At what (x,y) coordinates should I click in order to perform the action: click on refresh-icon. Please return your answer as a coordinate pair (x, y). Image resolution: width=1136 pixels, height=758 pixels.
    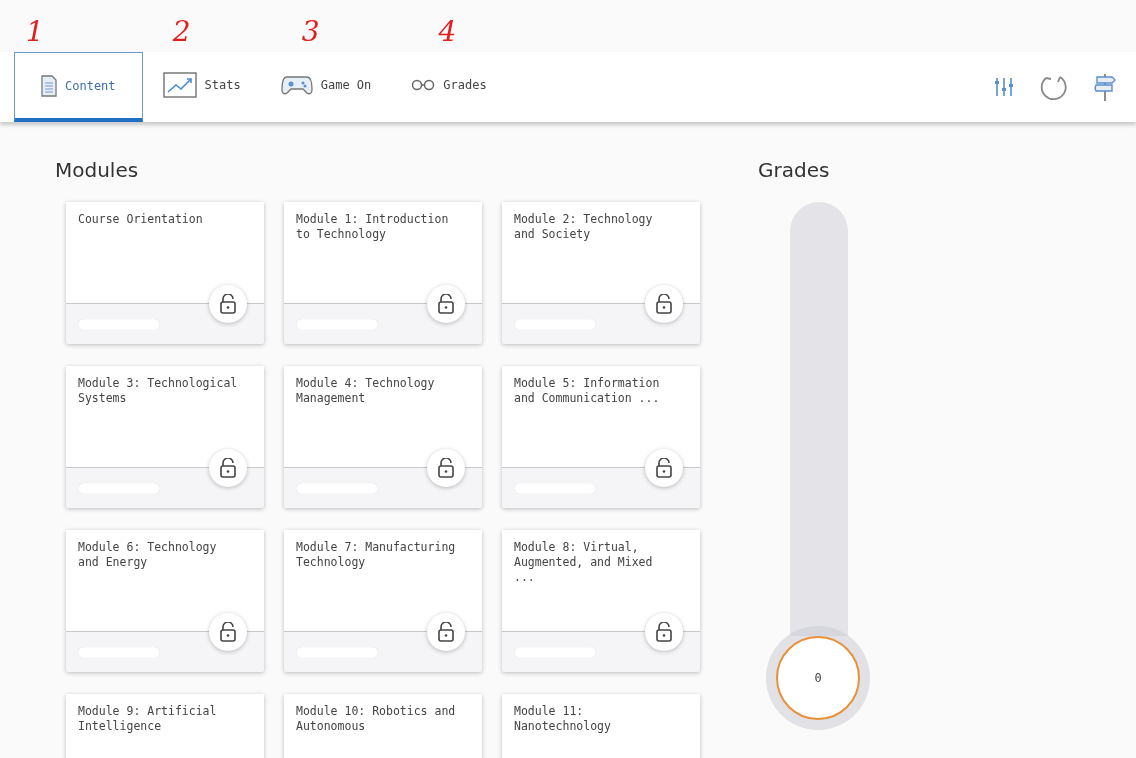
    Looking at the image, I should click on (1054, 87).